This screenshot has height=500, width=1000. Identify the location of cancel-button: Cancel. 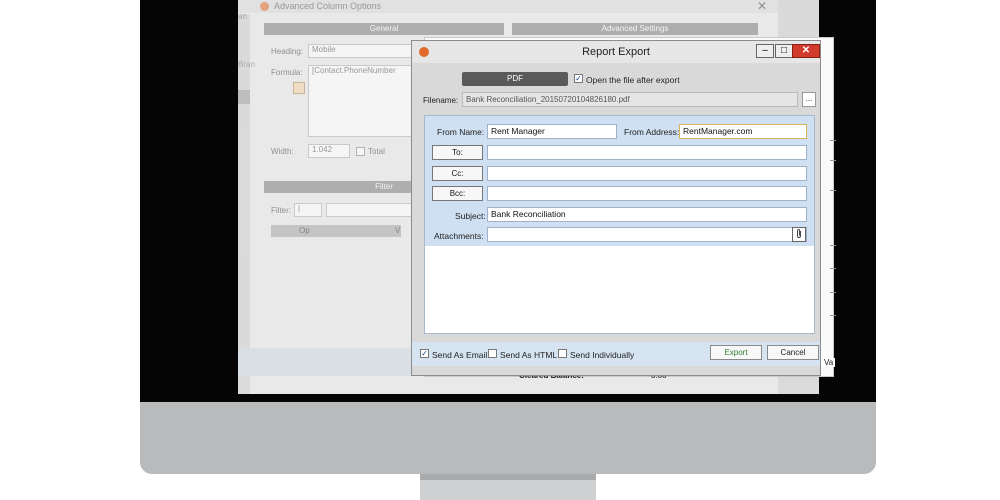
(793, 352).